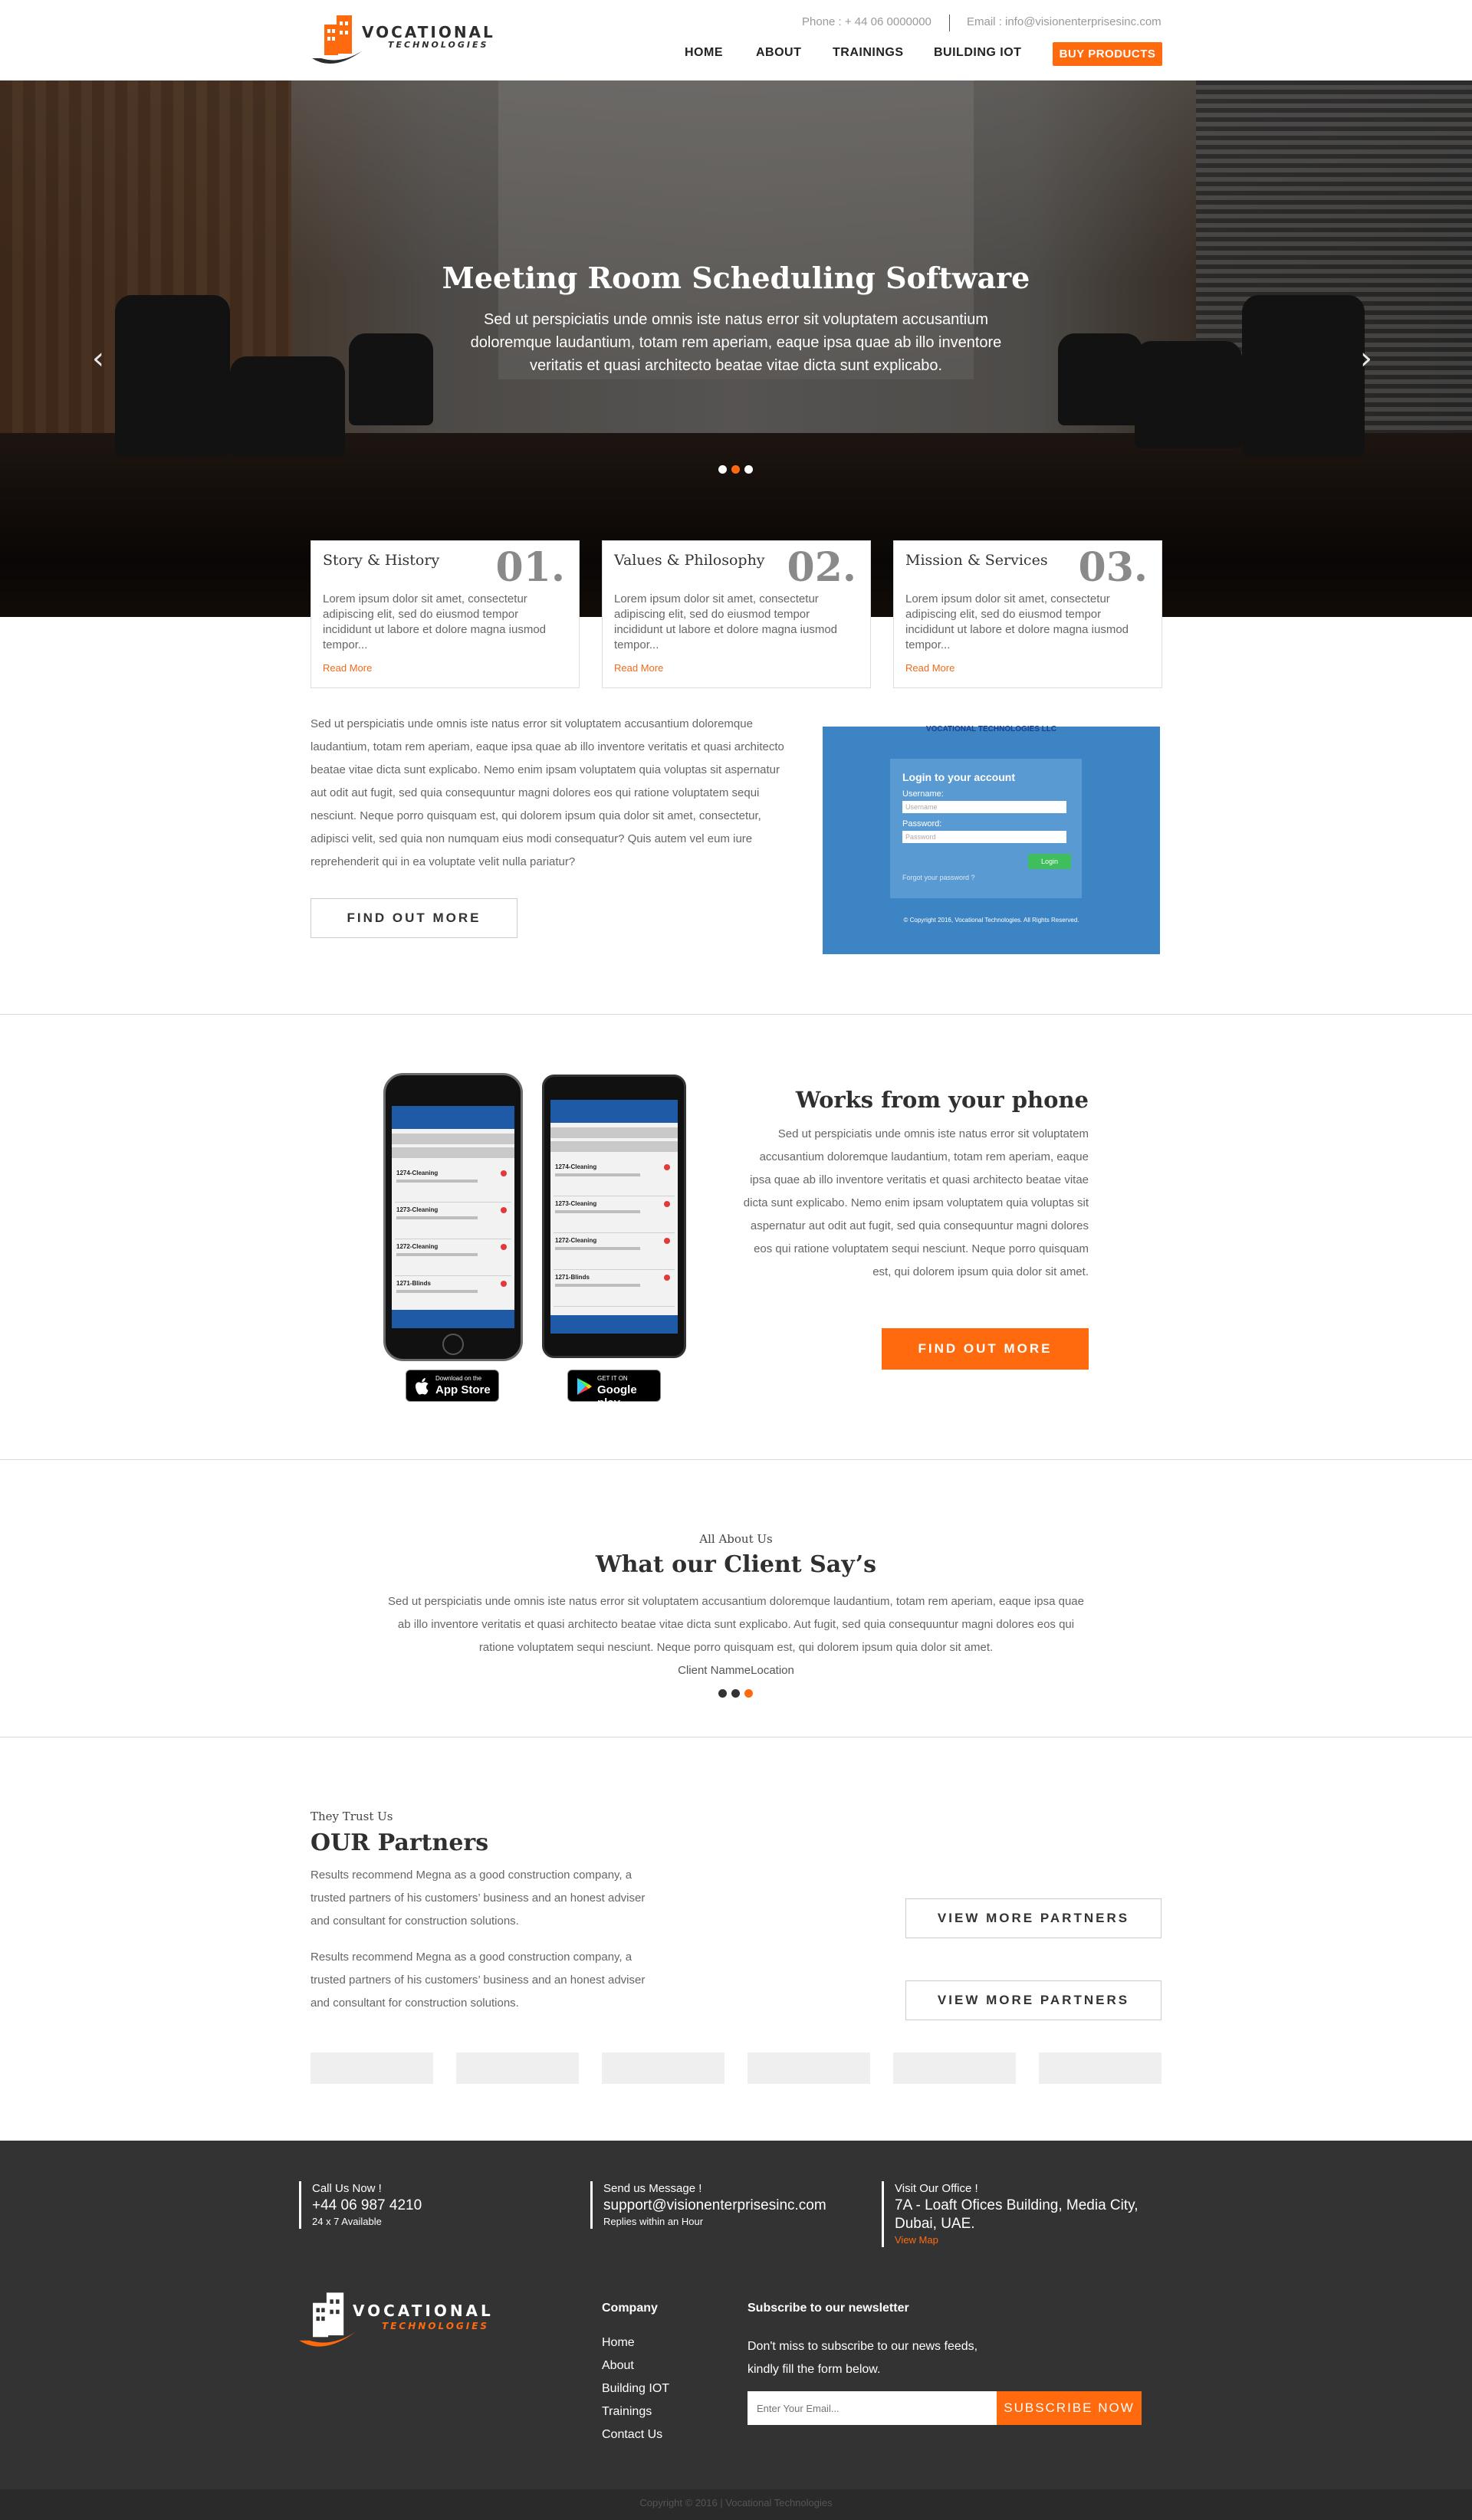 The height and width of the screenshot is (2520, 1472). I want to click on header-phone: Phone : + 44 06 0000000, so click(867, 21).